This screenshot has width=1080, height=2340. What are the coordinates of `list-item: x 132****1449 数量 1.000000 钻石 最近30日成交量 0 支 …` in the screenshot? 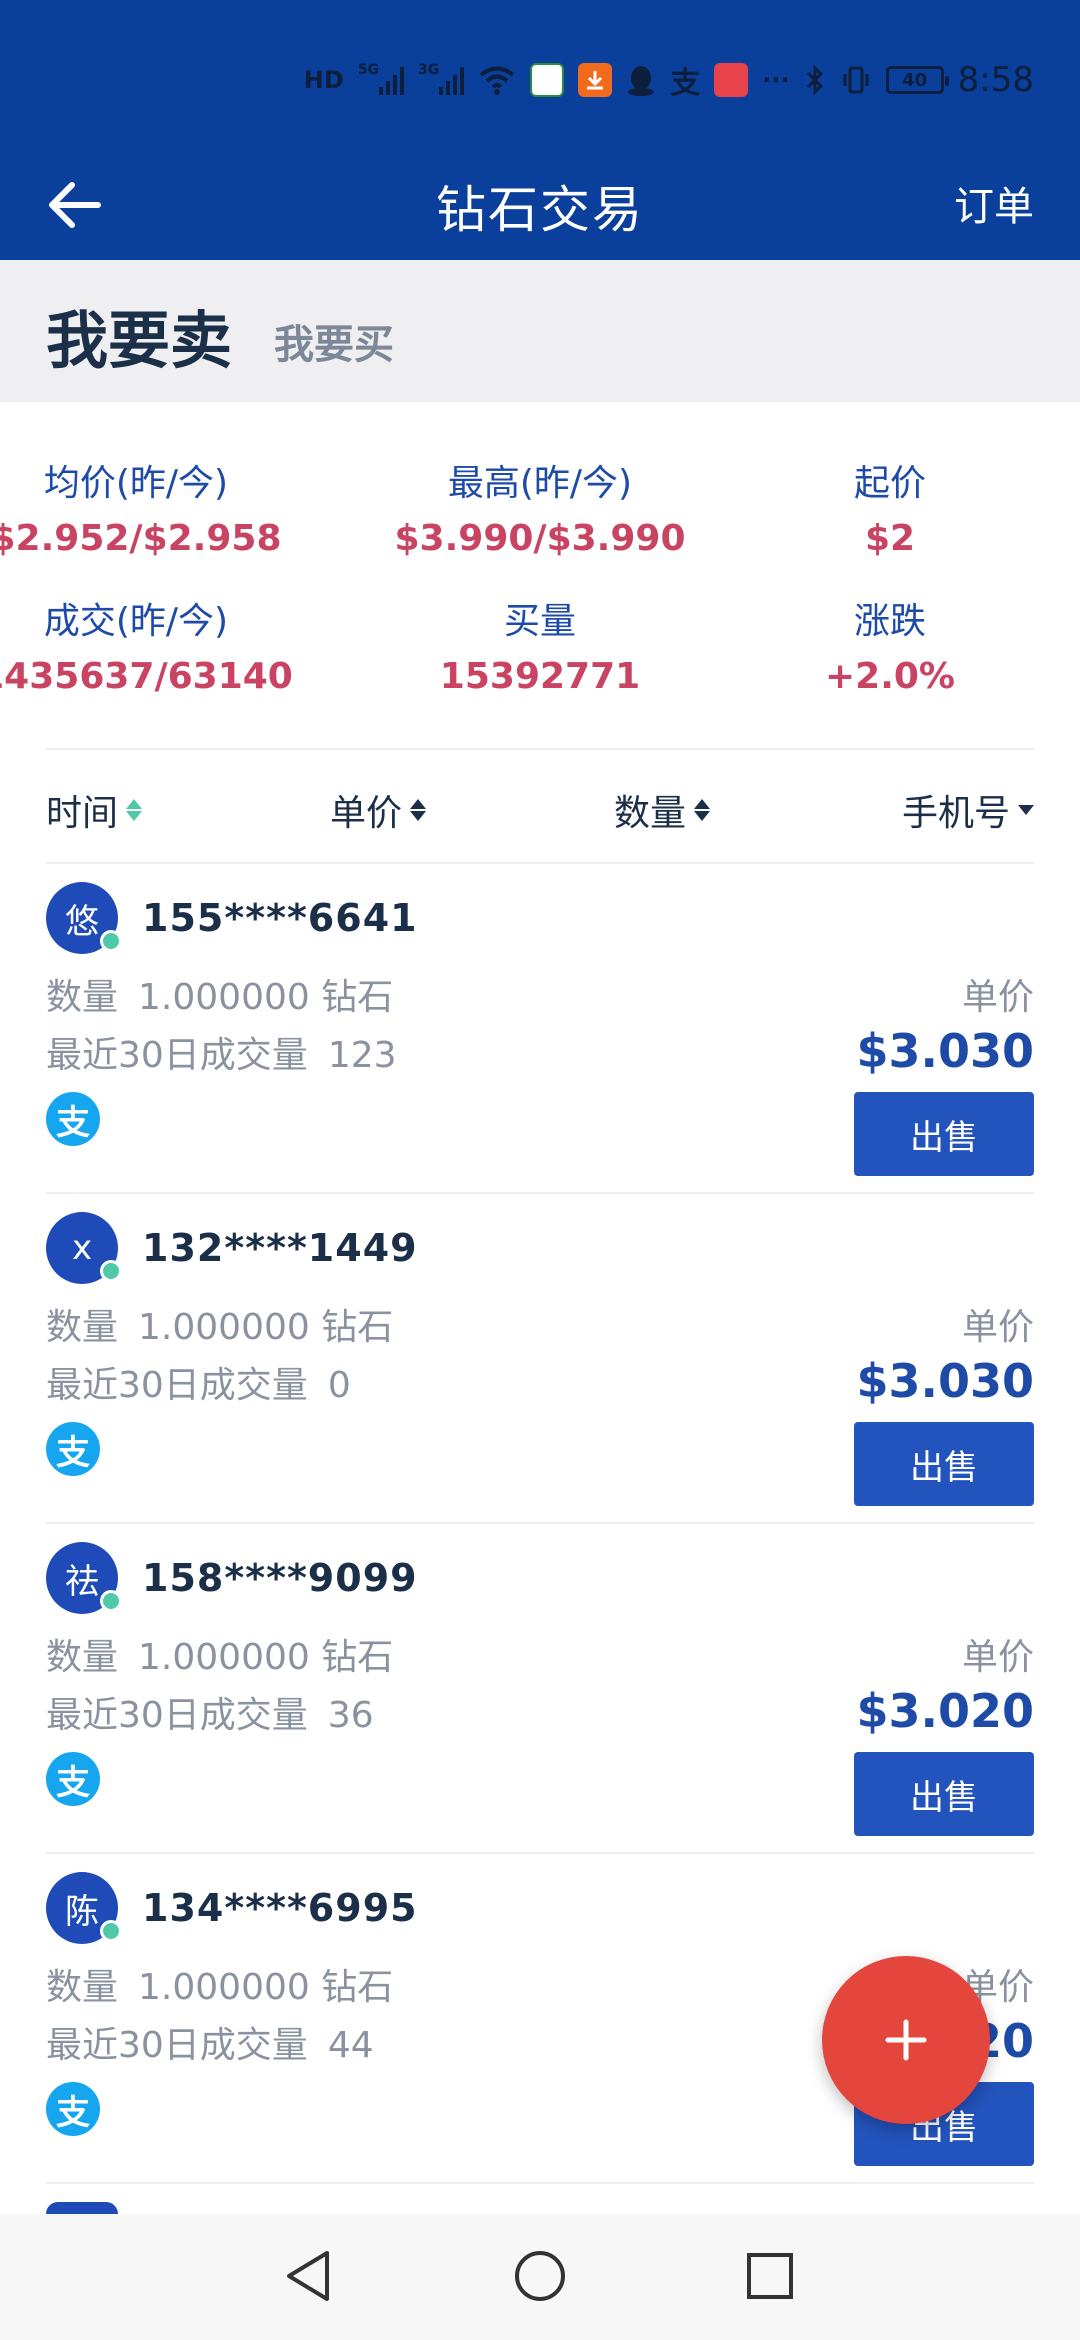 It's located at (540, 1359).